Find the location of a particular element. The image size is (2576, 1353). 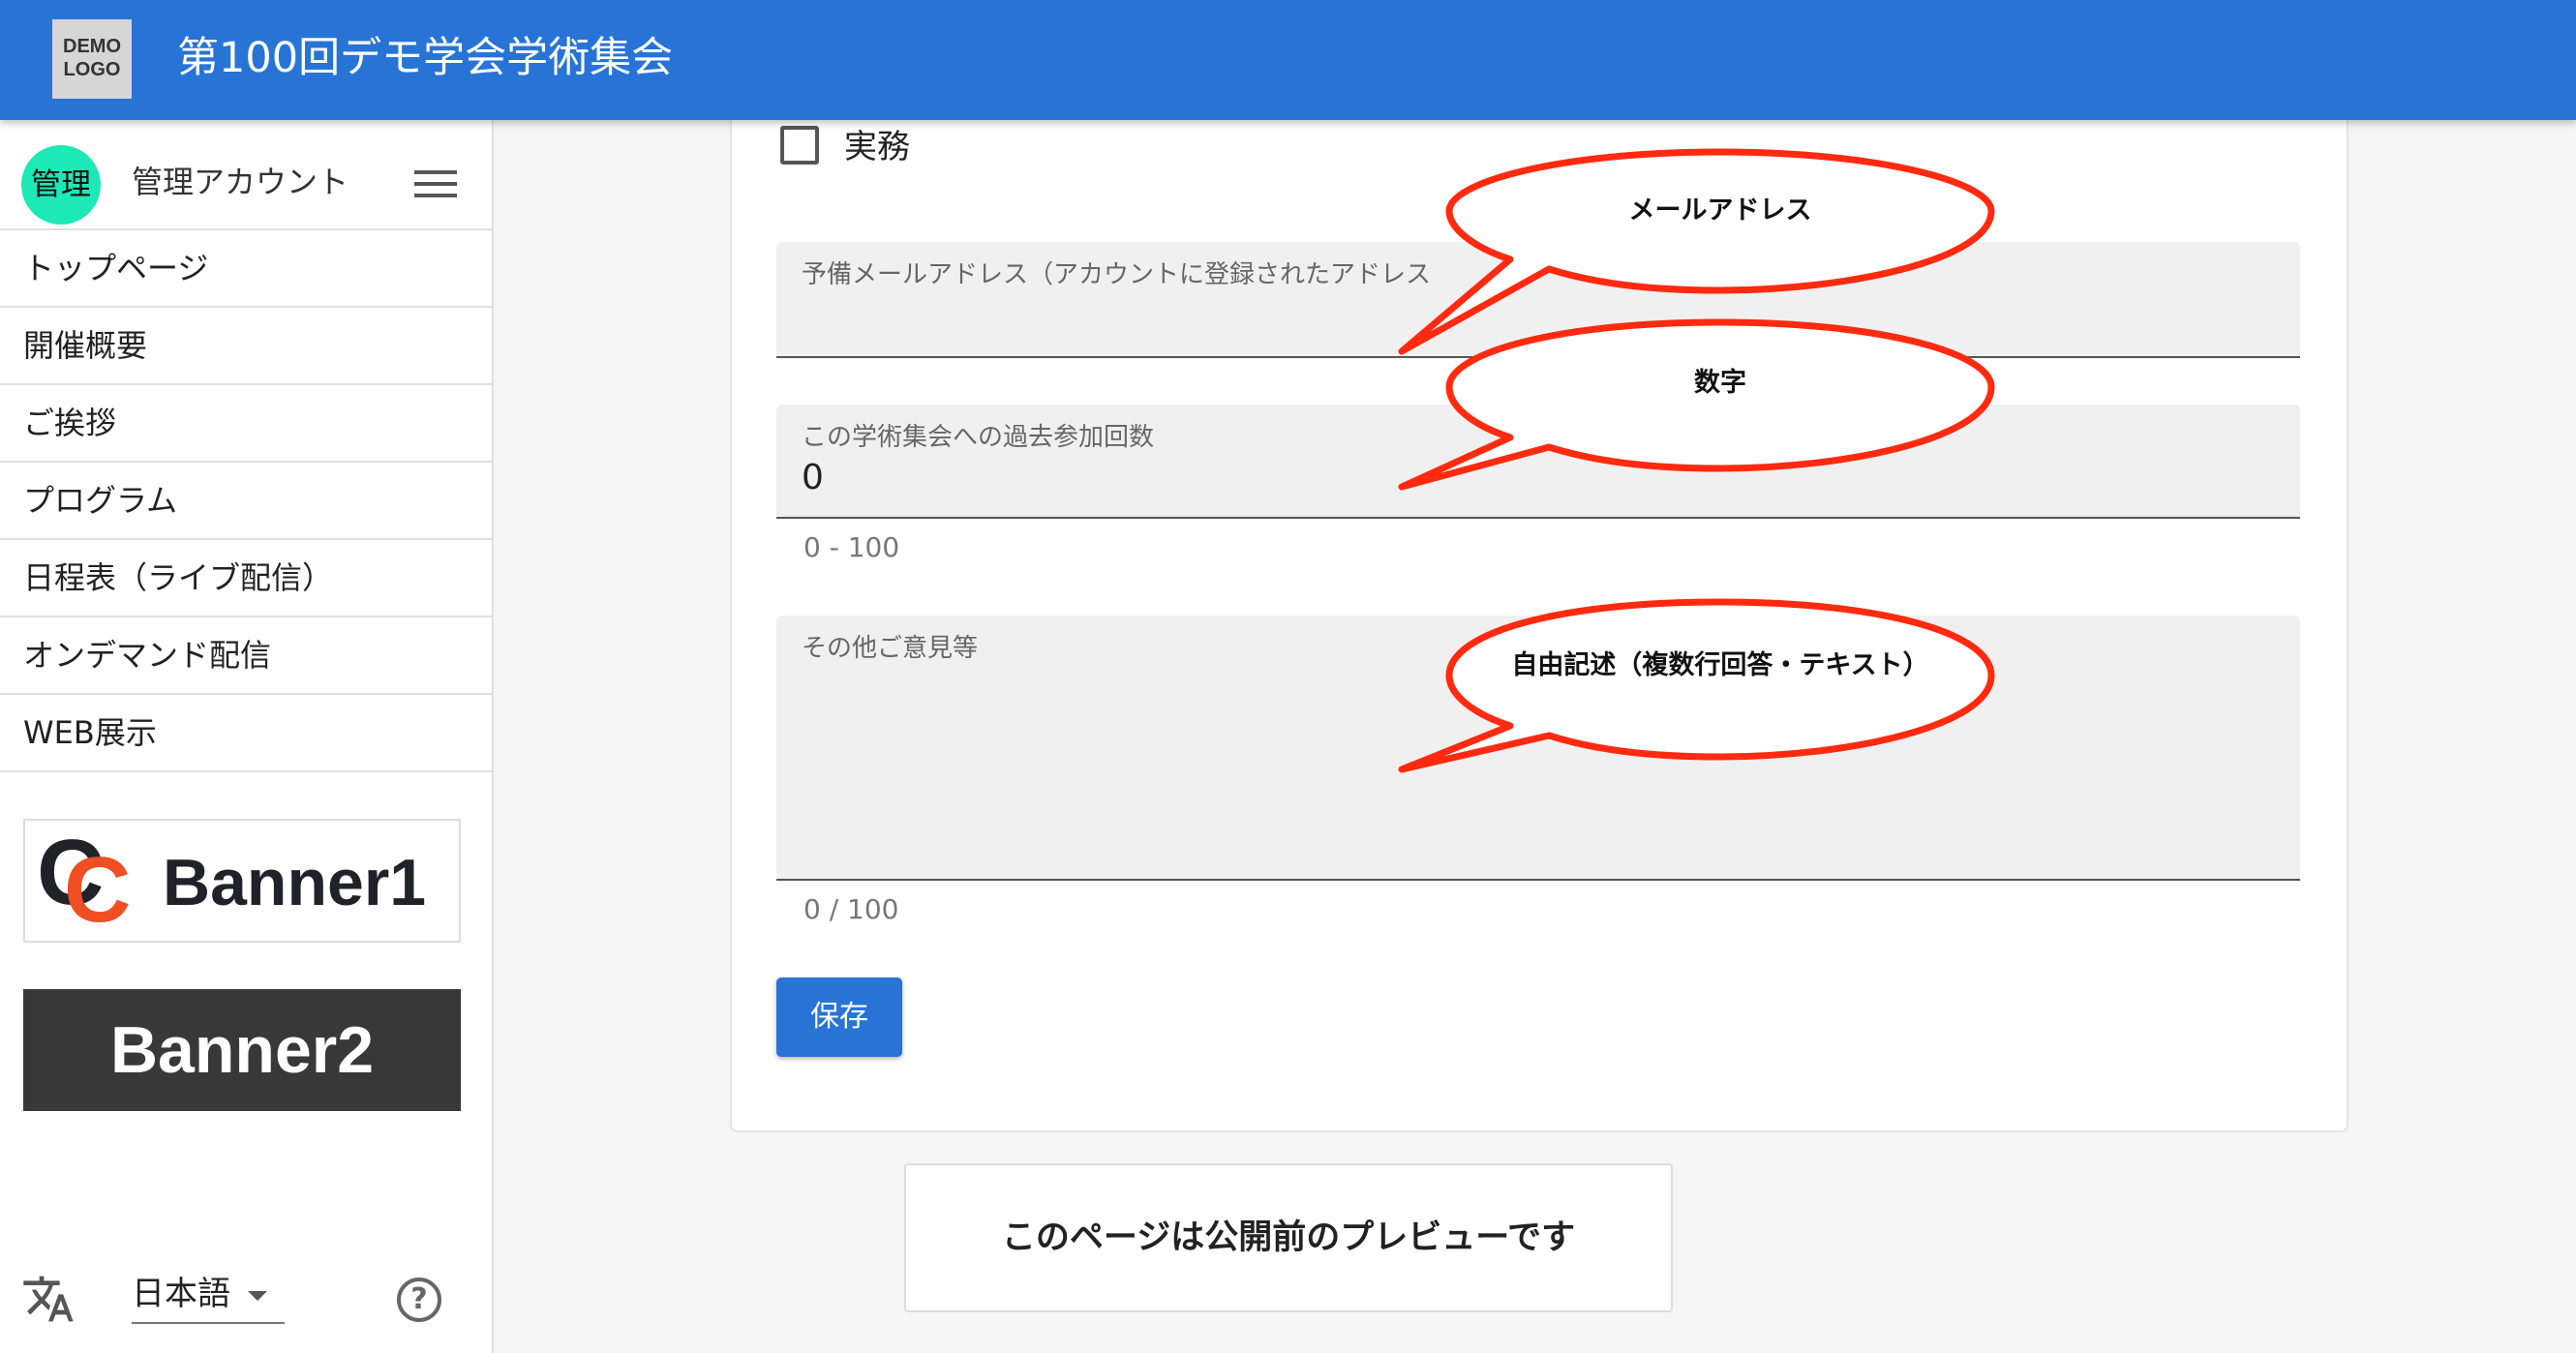

save-button: 保存 is located at coordinates (839, 1017).